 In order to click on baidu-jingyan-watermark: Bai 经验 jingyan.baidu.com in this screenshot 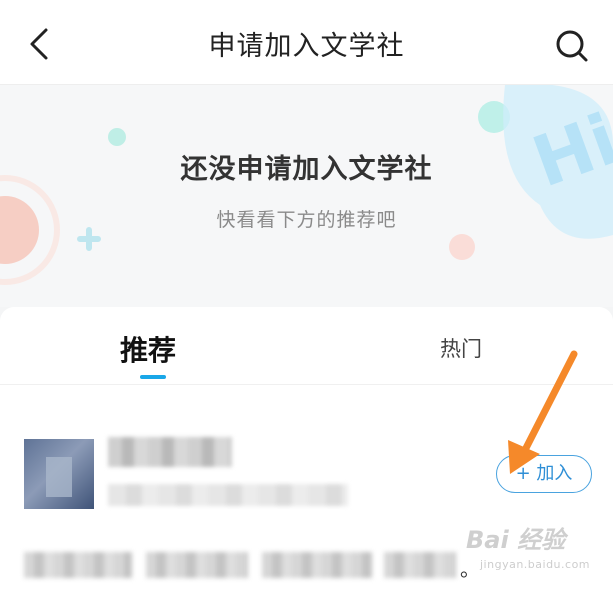, I will do `click(536, 549)`.